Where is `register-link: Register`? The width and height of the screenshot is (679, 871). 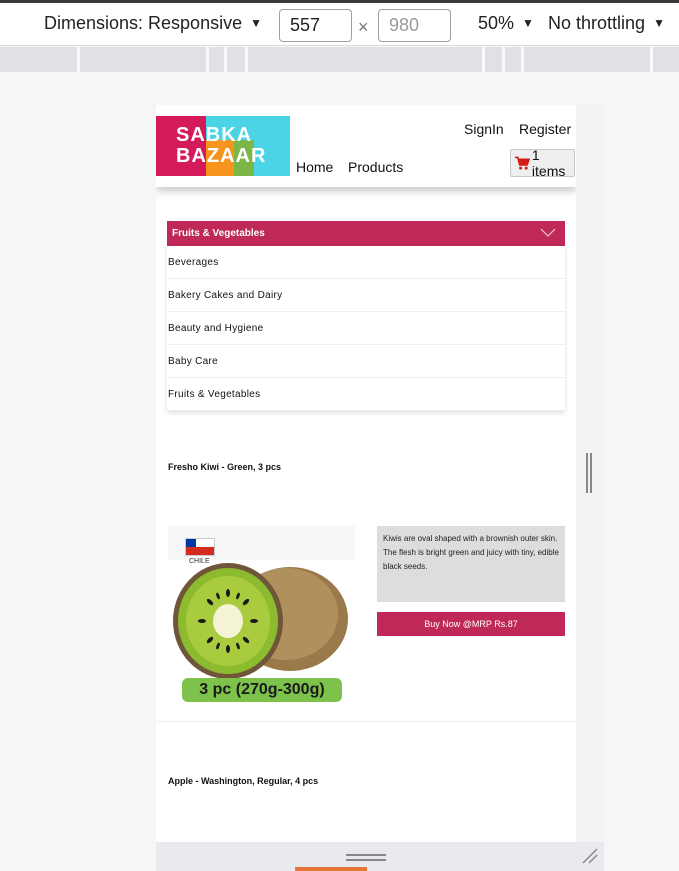
register-link: Register is located at coordinates (545, 129).